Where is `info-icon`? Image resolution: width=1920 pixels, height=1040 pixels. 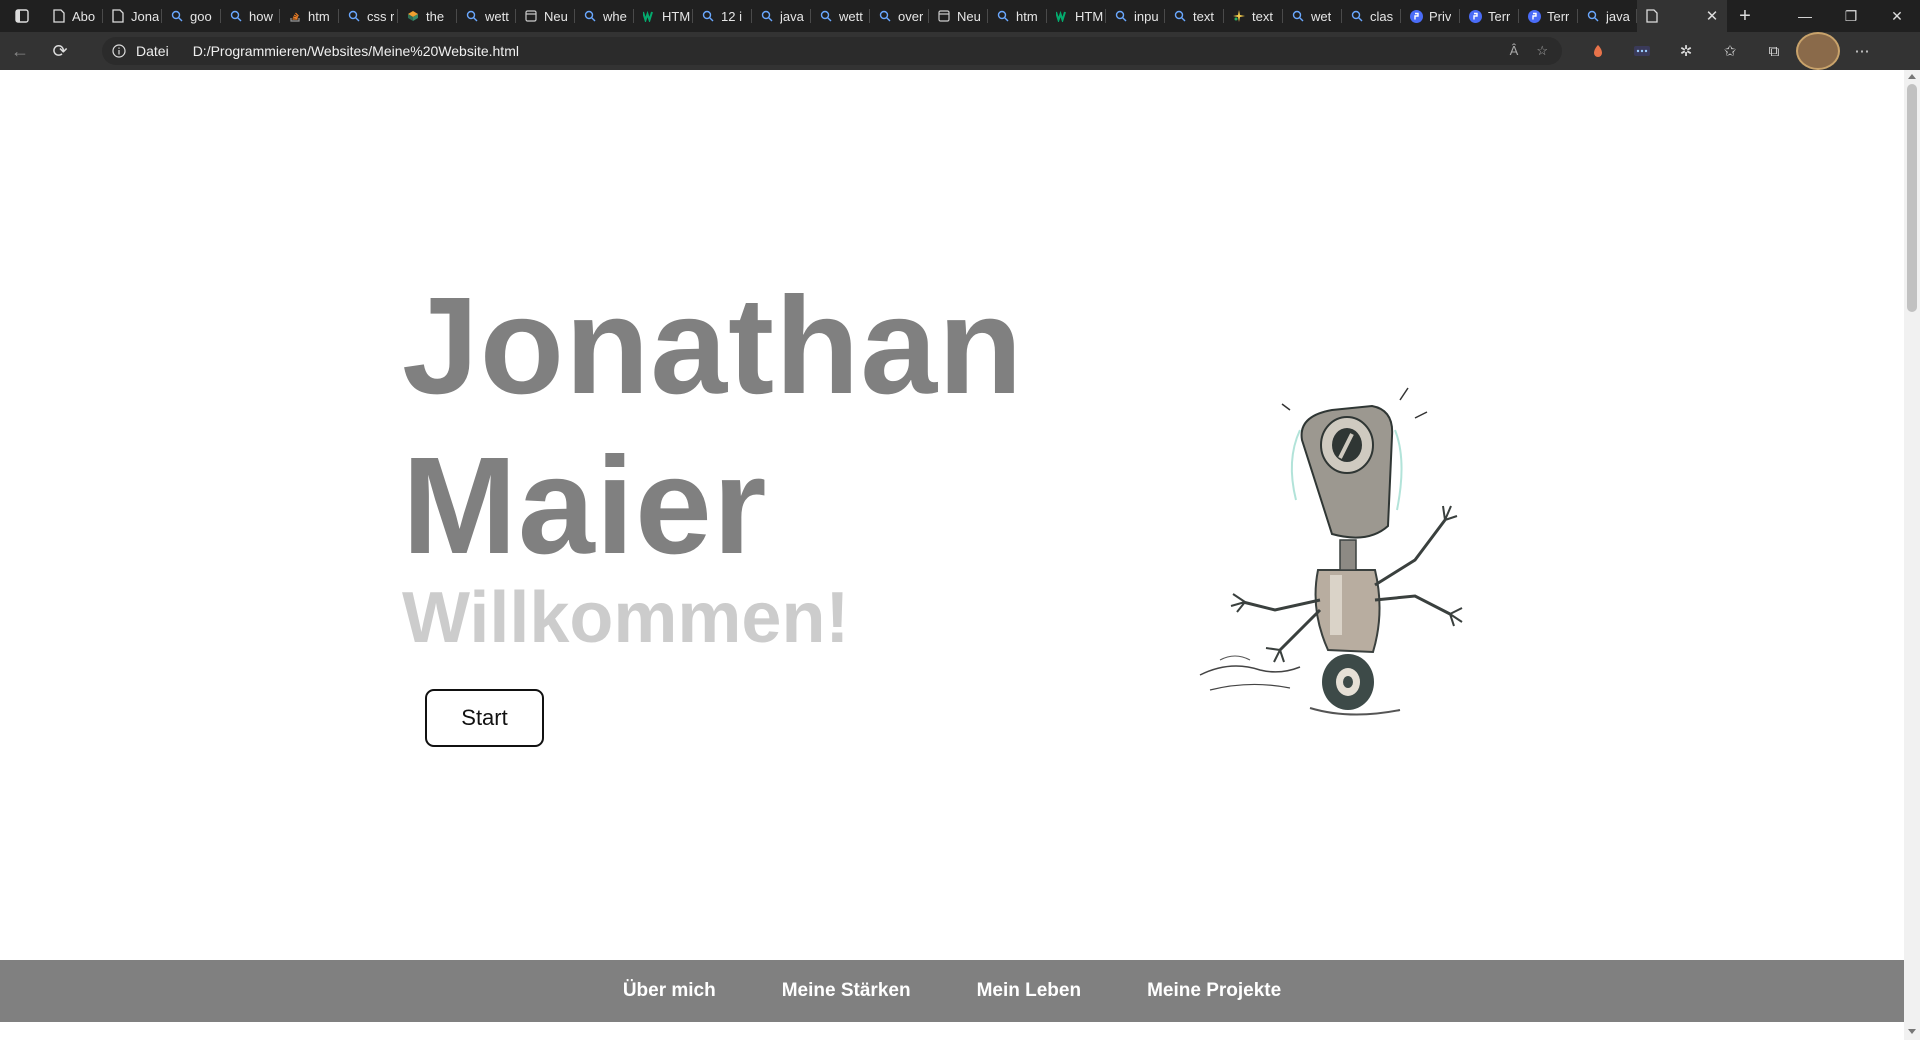 info-icon is located at coordinates (119, 51).